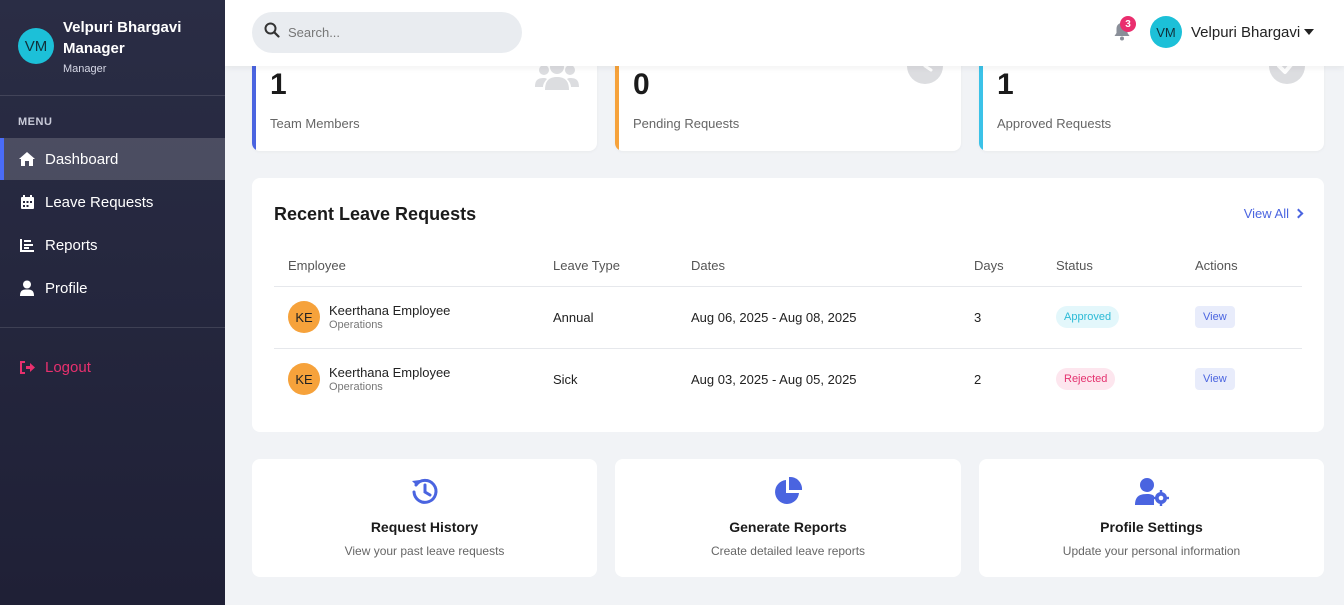  What do you see at coordinates (1151, 527) in the screenshot?
I see `quick-action-title: Profile Settings` at bounding box center [1151, 527].